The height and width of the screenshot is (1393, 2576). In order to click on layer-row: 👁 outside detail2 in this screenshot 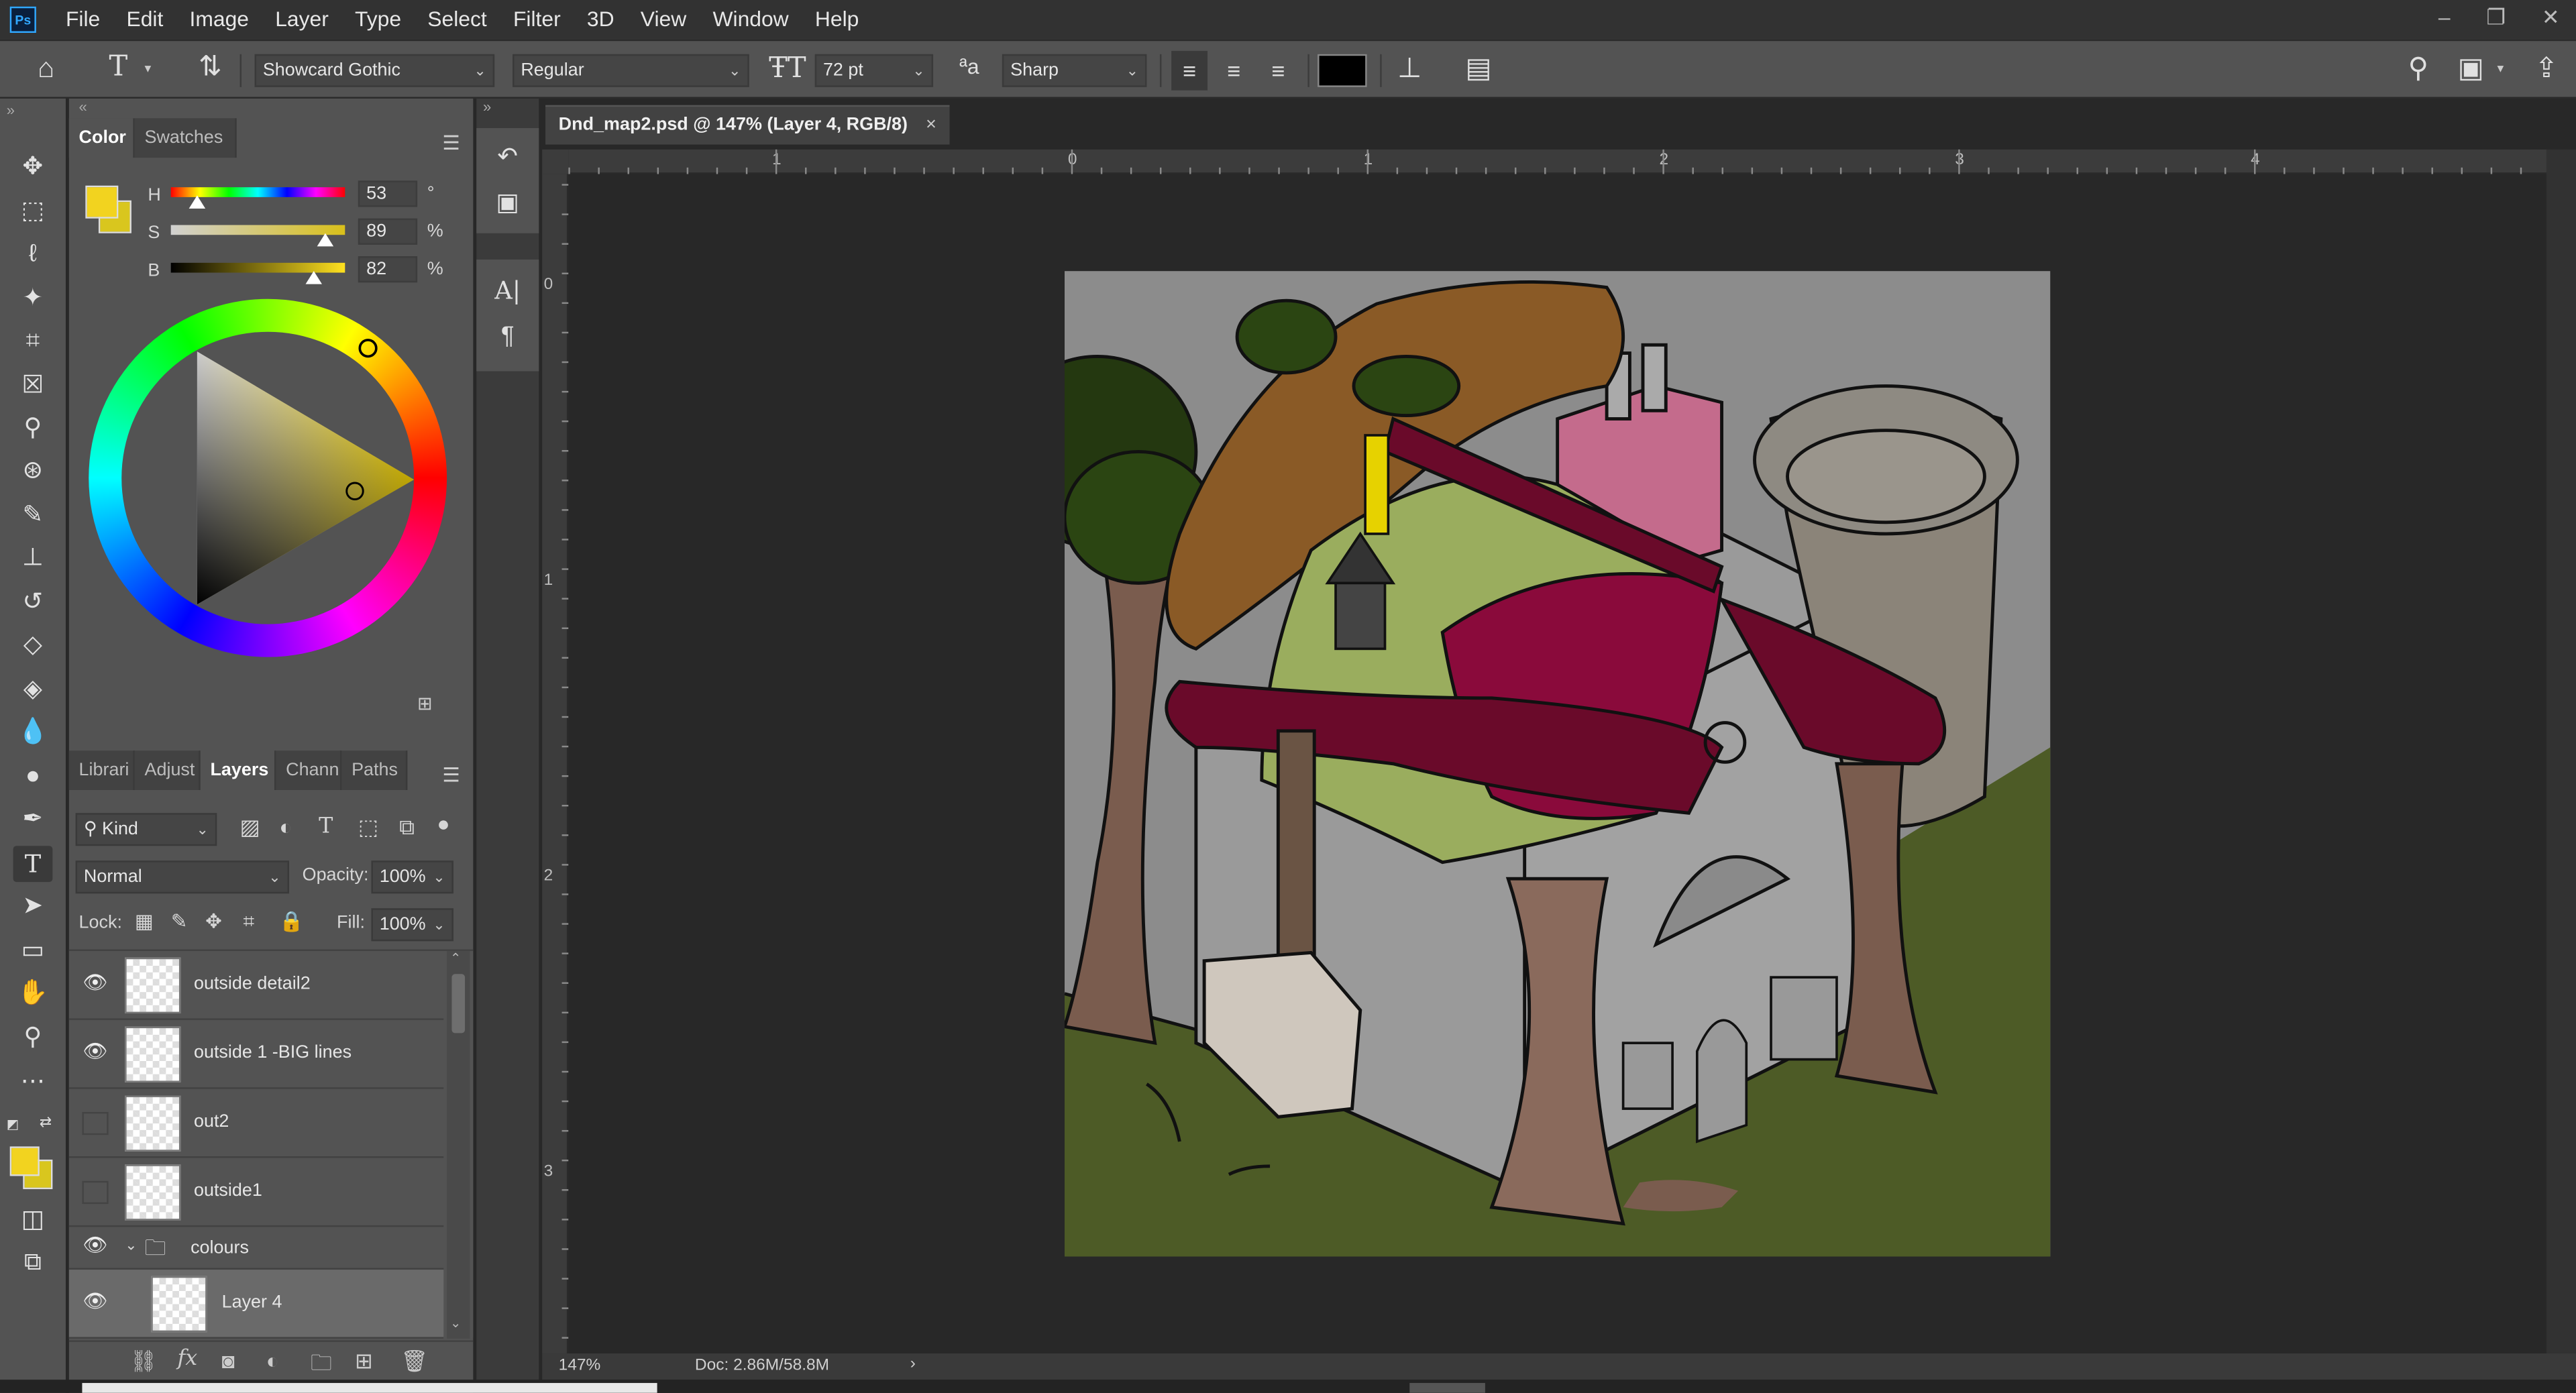, I will do `click(256, 985)`.